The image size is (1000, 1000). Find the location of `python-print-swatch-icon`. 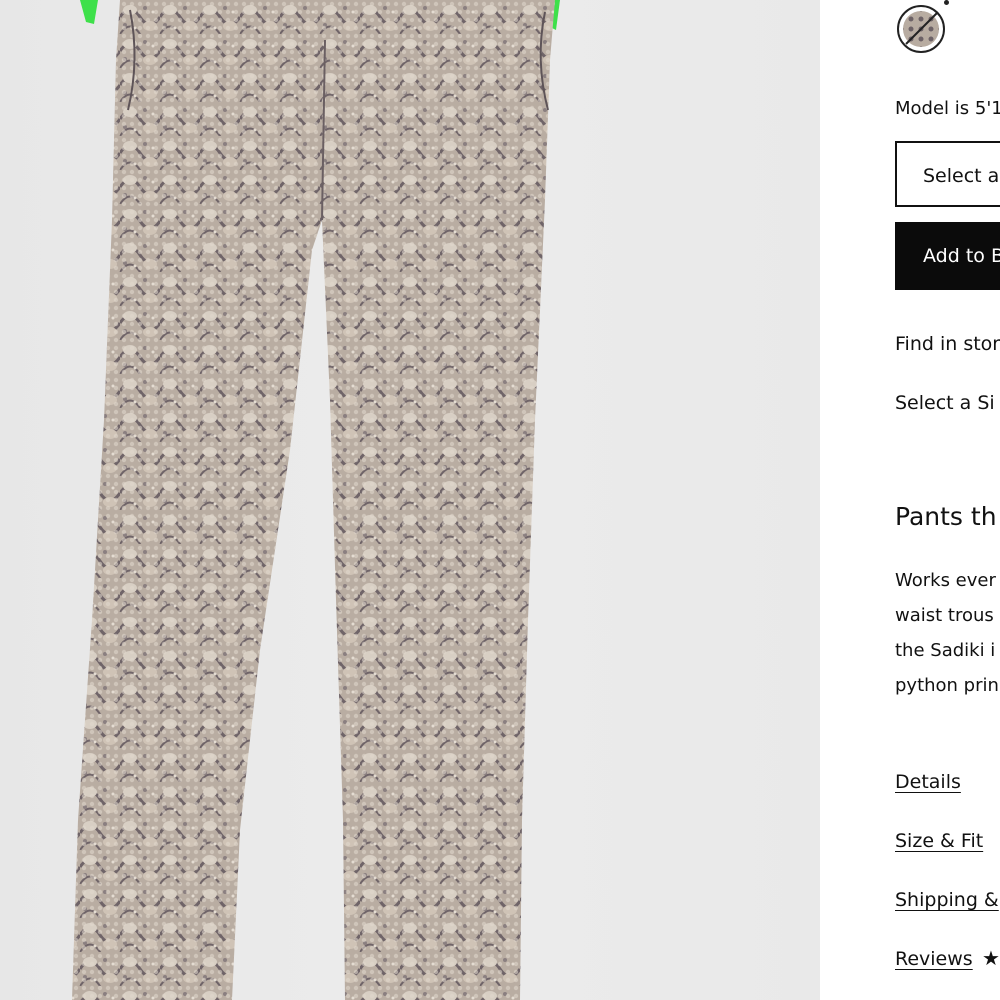

python-print-swatch-icon is located at coordinates (921, 29).